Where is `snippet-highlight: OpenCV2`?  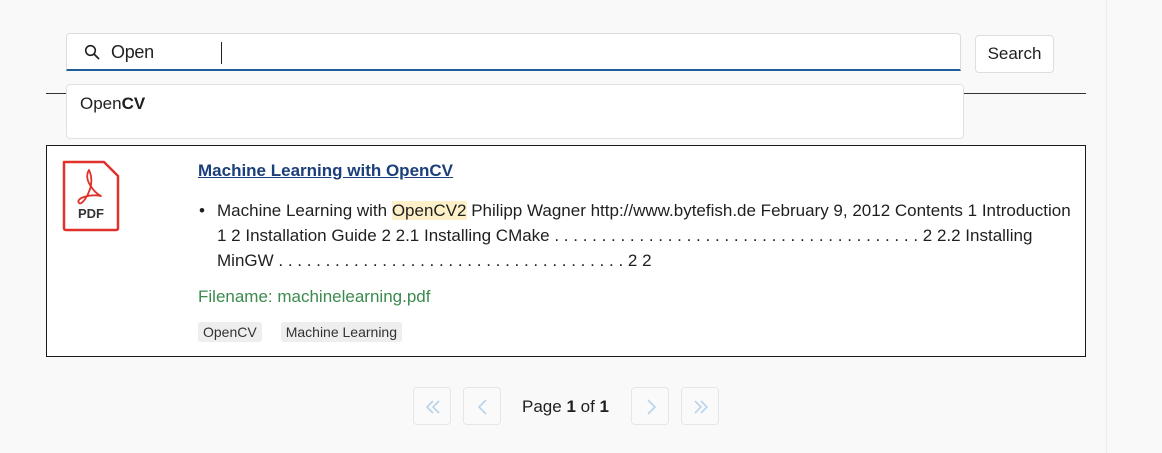
snippet-highlight: OpenCV2 is located at coordinates (429, 210).